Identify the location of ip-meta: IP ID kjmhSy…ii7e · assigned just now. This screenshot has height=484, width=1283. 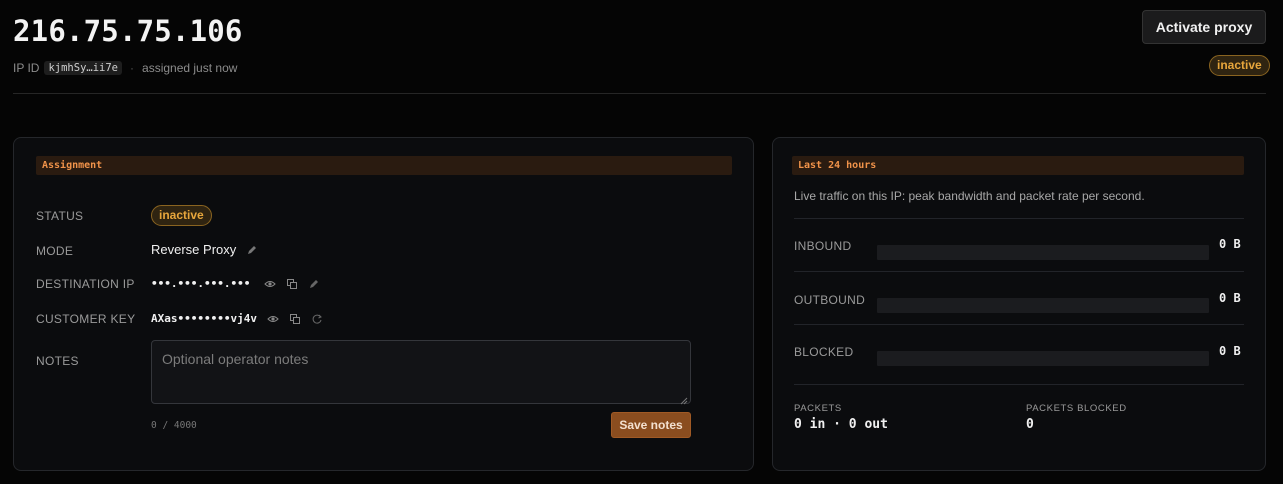
(125, 68).